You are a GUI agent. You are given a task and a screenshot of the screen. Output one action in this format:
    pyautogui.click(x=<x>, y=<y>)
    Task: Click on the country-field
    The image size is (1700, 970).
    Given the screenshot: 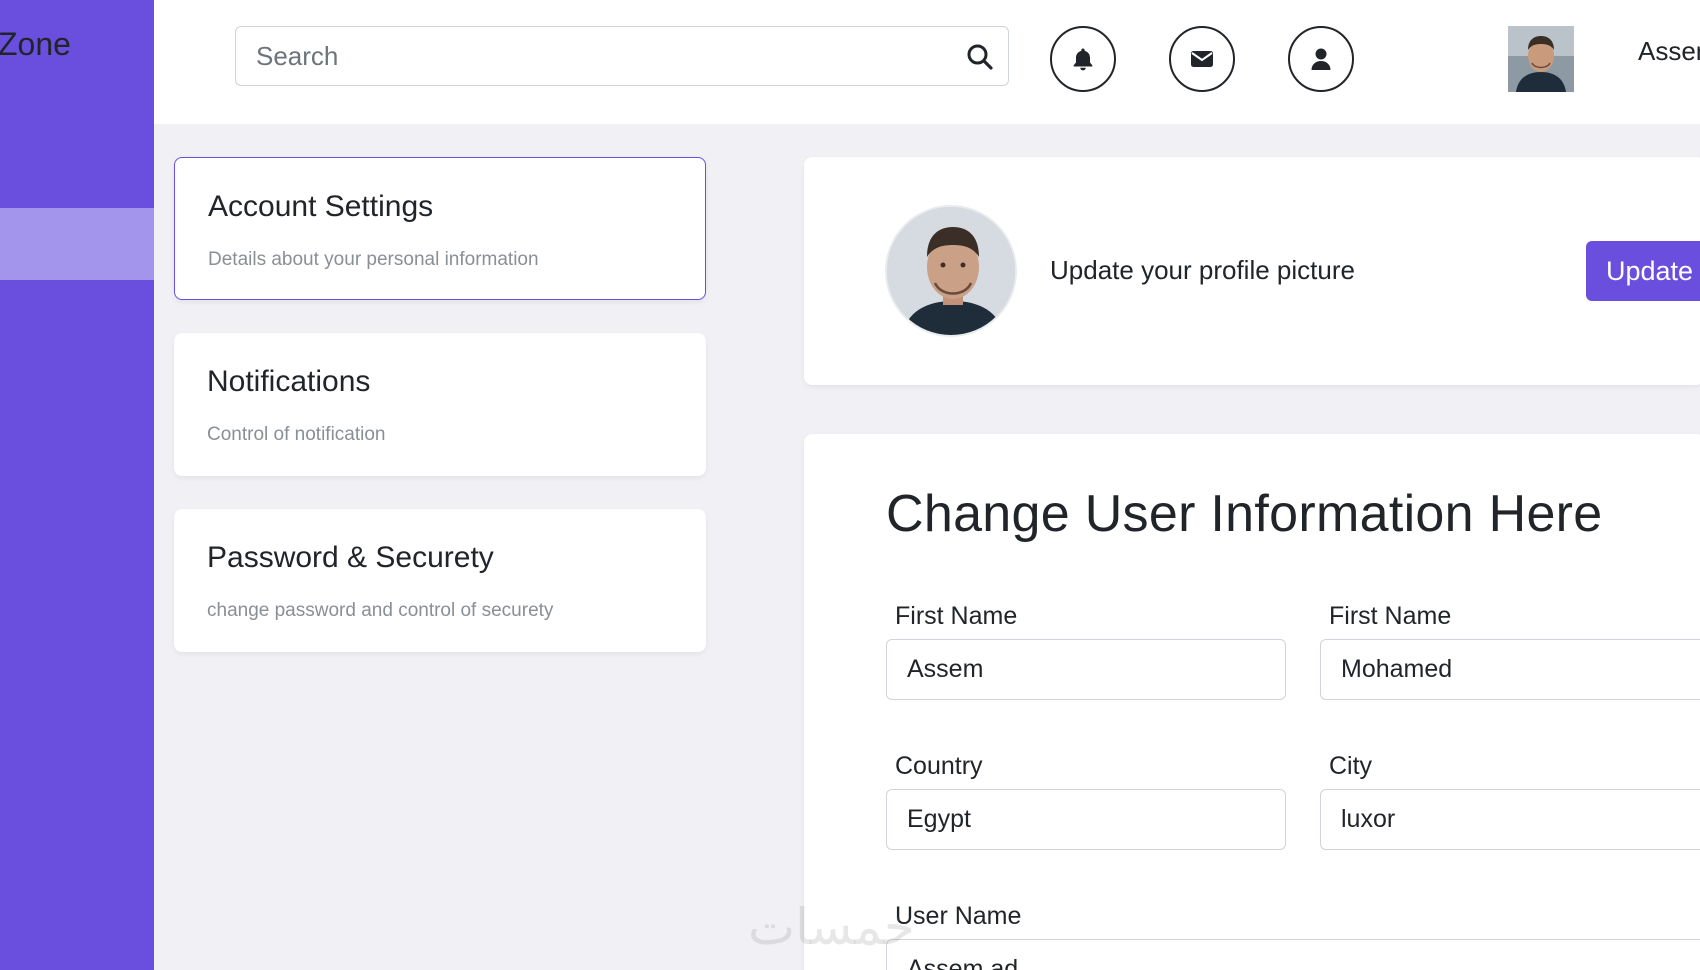 What is the action you would take?
    pyautogui.click(x=1086, y=819)
    